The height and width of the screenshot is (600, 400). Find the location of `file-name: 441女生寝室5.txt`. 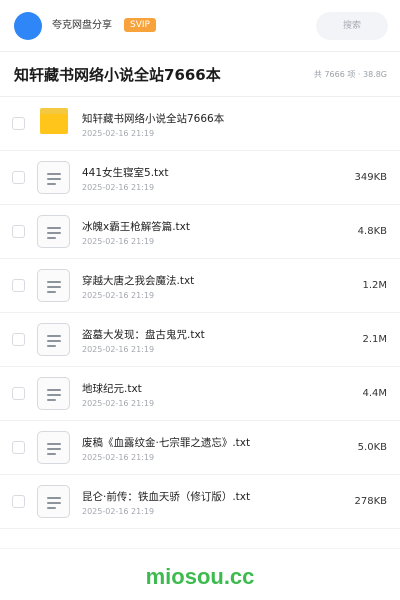

file-name: 441女生寝室5.txt is located at coordinates (125, 173).